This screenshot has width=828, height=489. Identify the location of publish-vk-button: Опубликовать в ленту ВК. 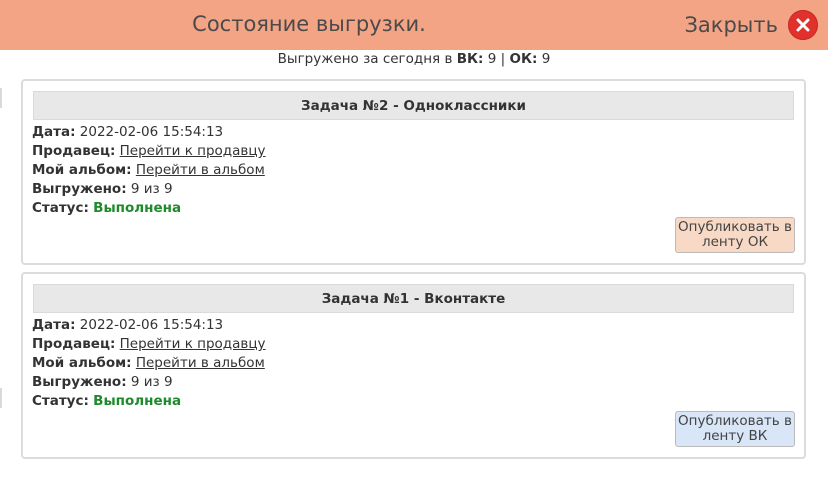
(735, 429).